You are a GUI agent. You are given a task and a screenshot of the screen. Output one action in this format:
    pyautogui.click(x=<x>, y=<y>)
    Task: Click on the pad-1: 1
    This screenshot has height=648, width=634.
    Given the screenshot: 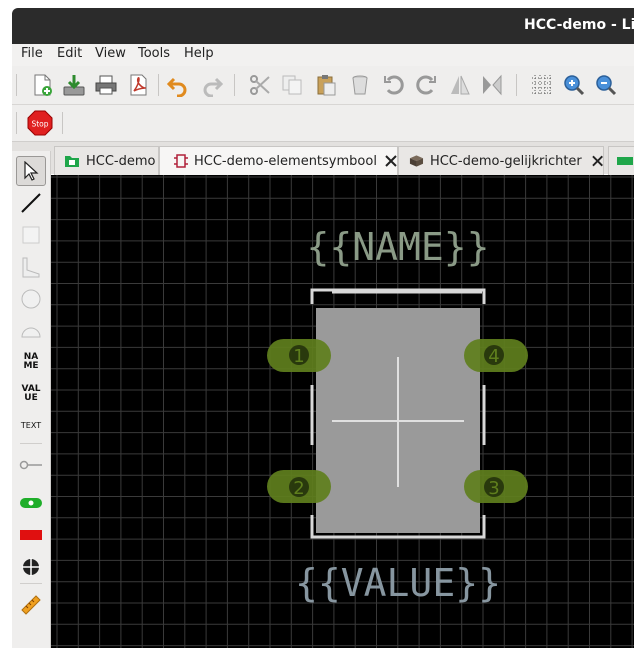 What is the action you would take?
    pyautogui.click(x=299, y=355)
    